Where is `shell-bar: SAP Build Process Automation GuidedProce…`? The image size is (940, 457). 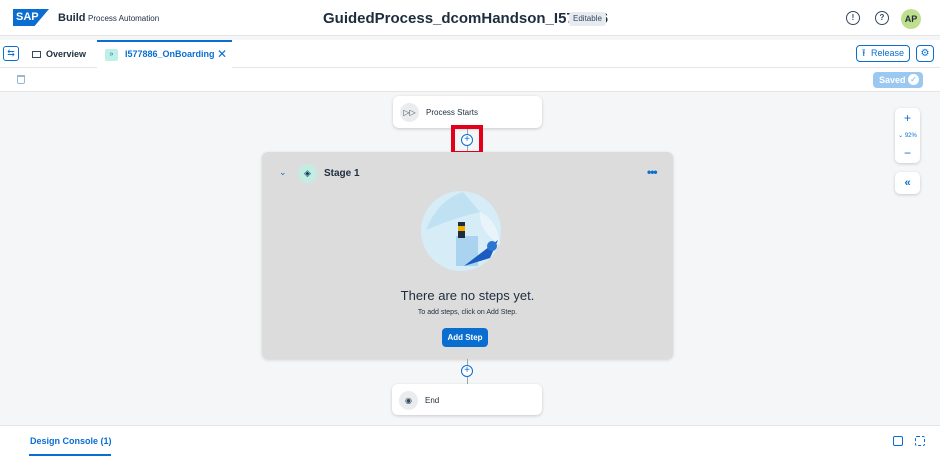 shell-bar: SAP Build Process Automation GuidedProce… is located at coordinates (470, 18).